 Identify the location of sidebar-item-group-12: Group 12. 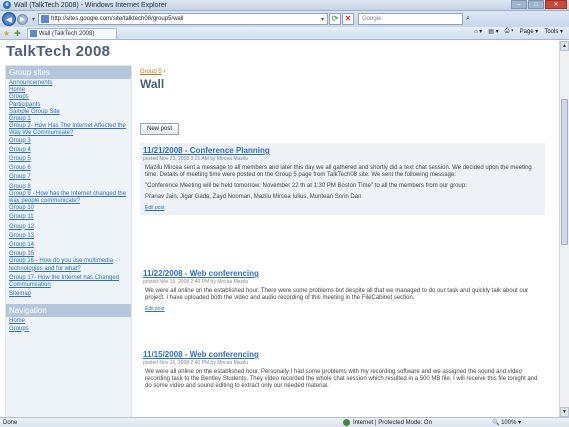
(68, 227).